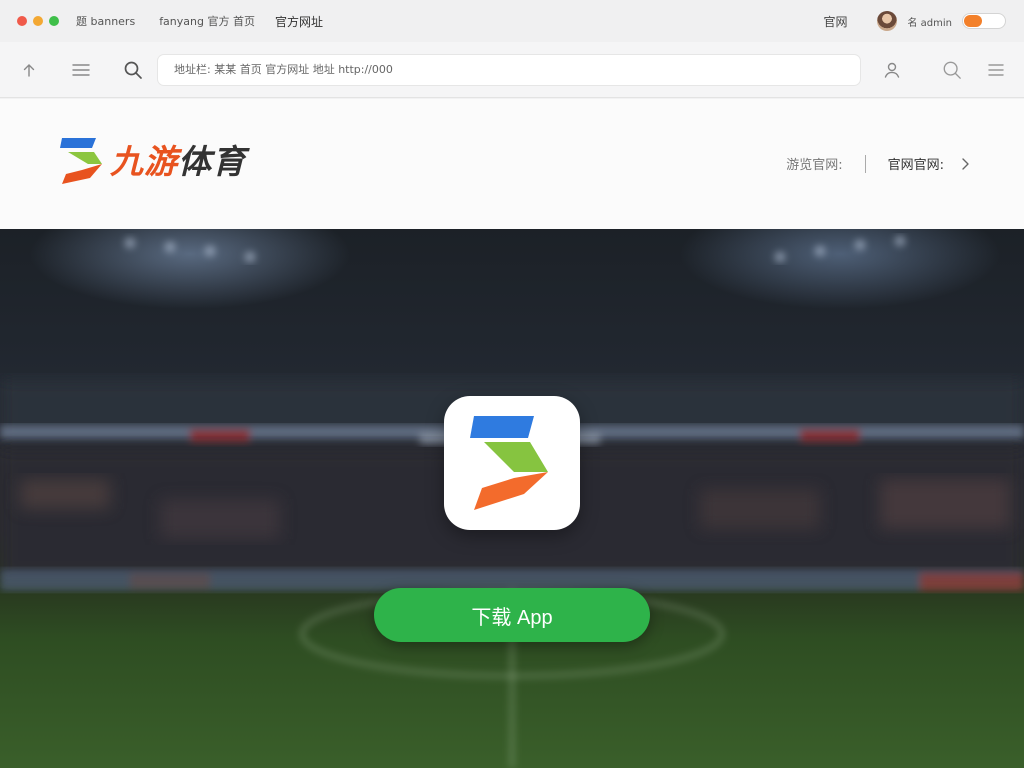 The height and width of the screenshot is (768, 1024). What do you see at coordinates (835, 21) in the screenshot?
I see `official-site-link: 官网` at bounding box center [835, 21].